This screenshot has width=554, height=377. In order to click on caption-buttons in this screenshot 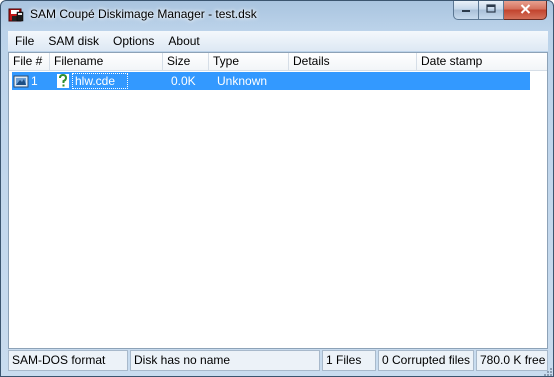, I will do `click(500, 11)`.